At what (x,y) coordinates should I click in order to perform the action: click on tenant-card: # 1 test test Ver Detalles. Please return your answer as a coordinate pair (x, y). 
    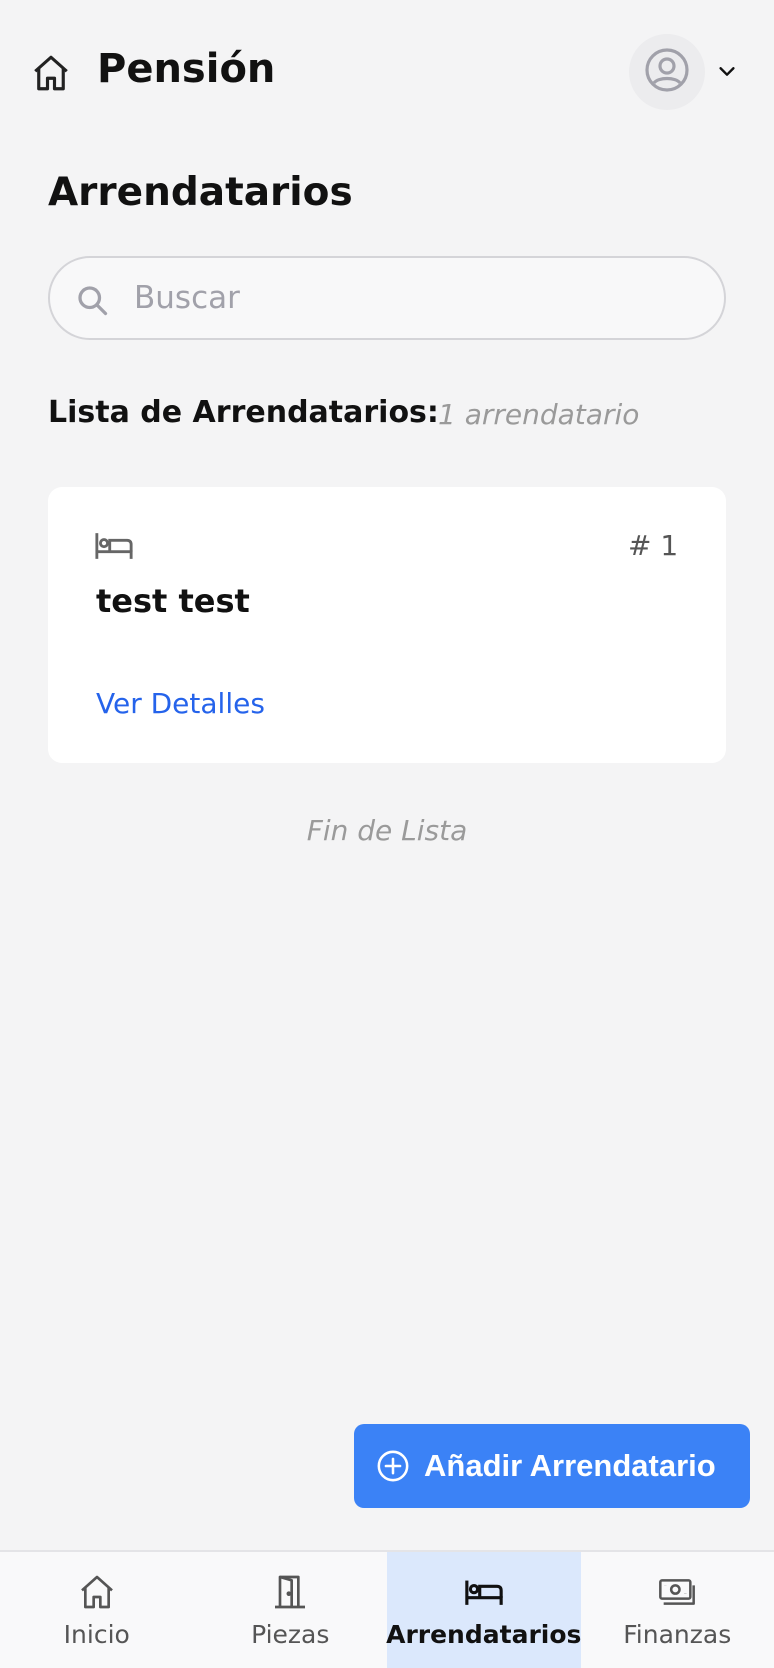
    Looking at the image, I should click on (387, 625).